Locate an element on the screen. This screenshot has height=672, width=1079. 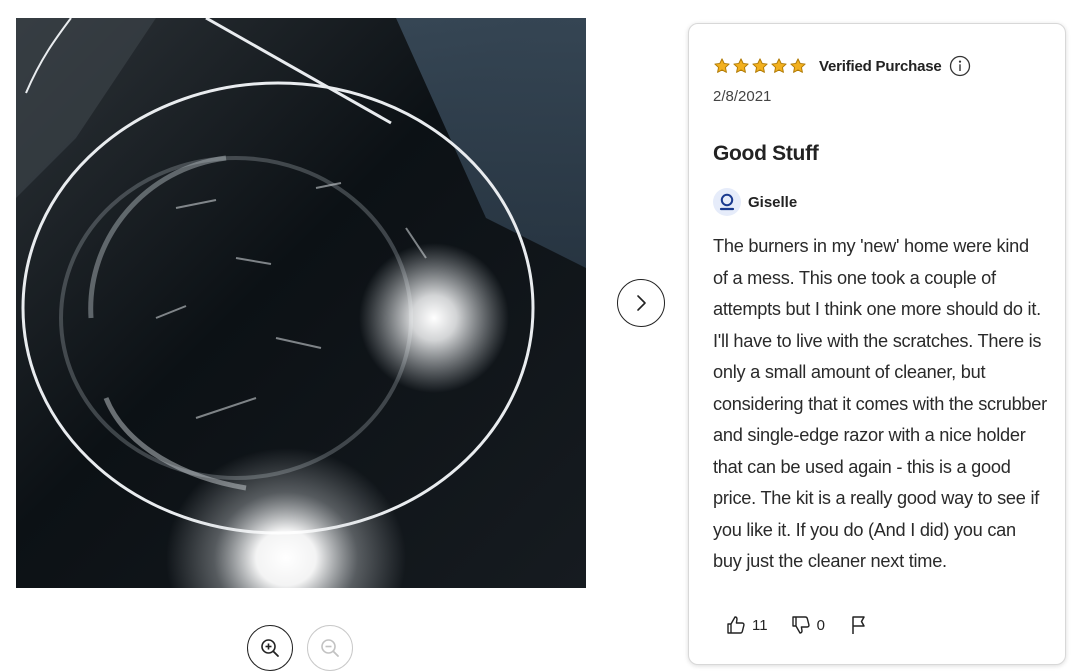
review-author: Giselle is located at coordinates (755, 202).